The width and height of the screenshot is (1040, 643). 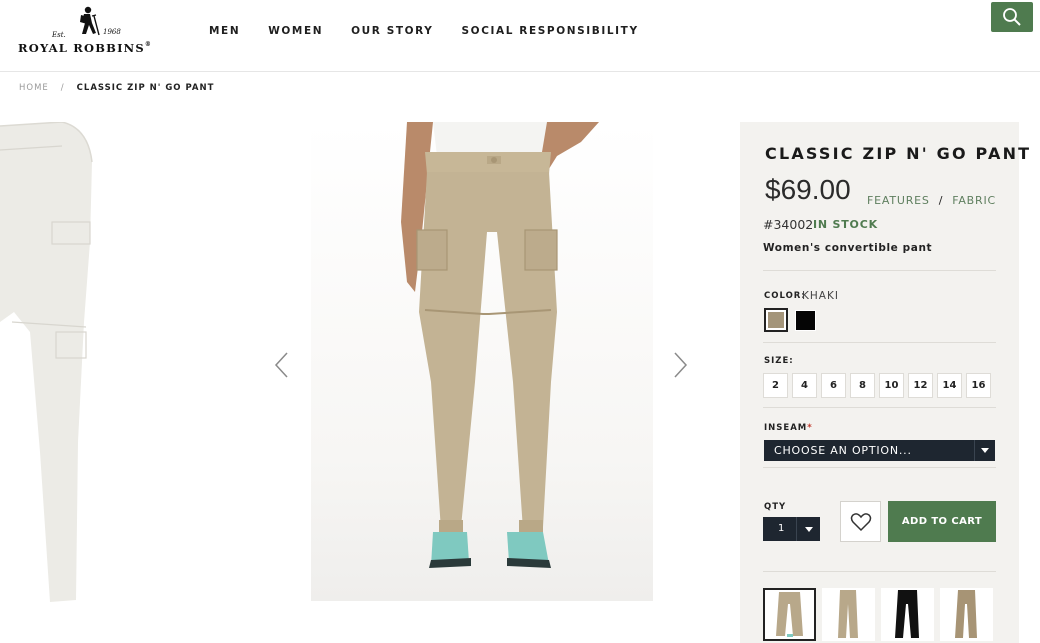 I want to click on product-price: $69.00, so click(x=808, y=189).